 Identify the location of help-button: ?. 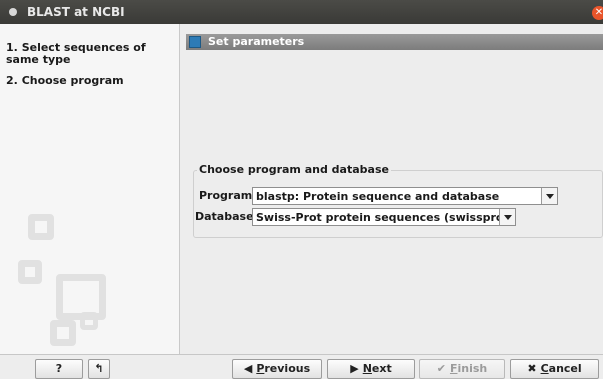
(59, 369).